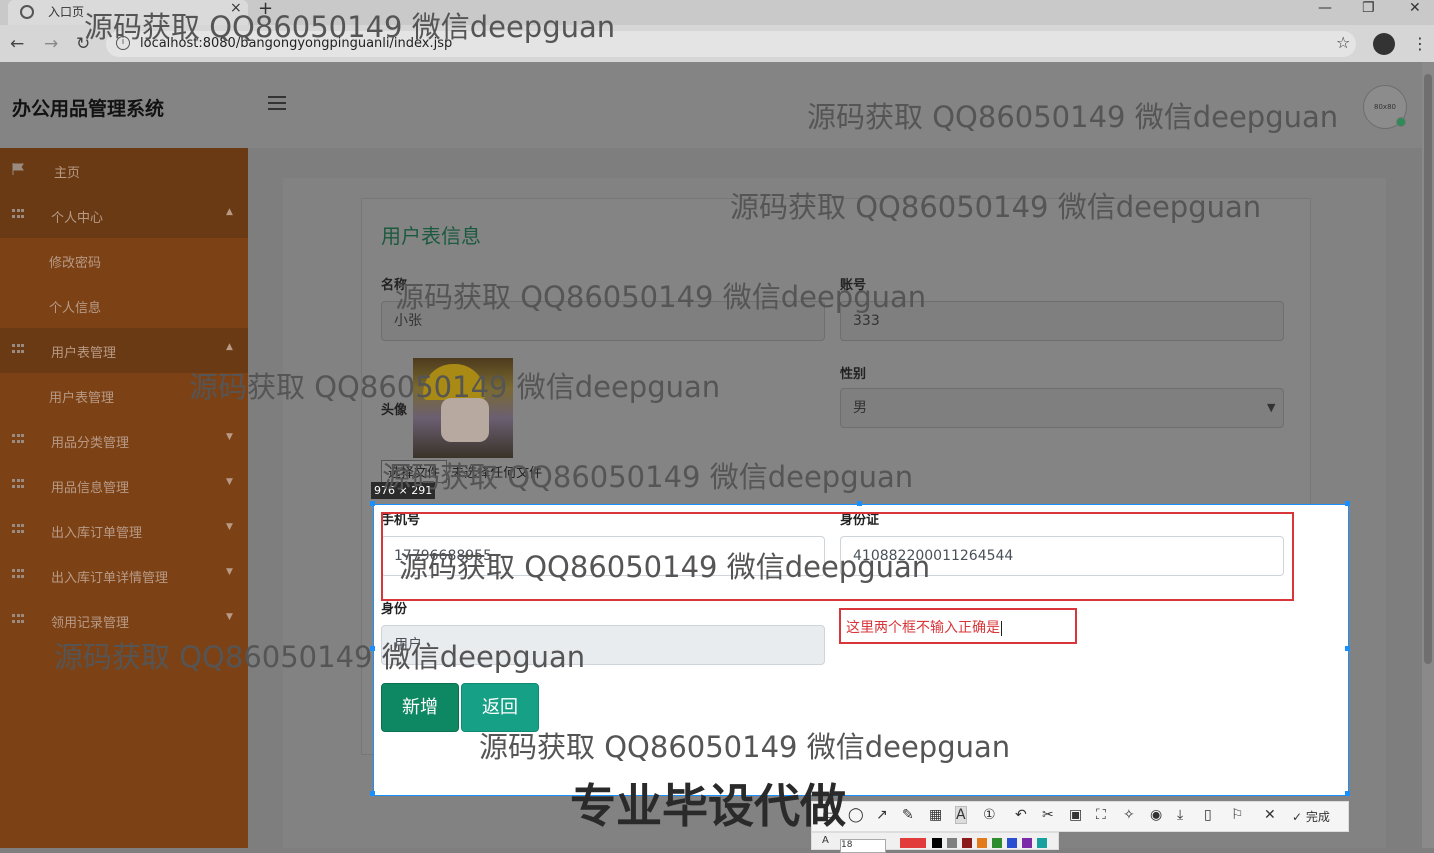 Image resolution: width=1434 pixels, height=853 pixels. Describe the element at coordinates (1062, 408) in the screenshot. I see `gender-select: 男` at that location.